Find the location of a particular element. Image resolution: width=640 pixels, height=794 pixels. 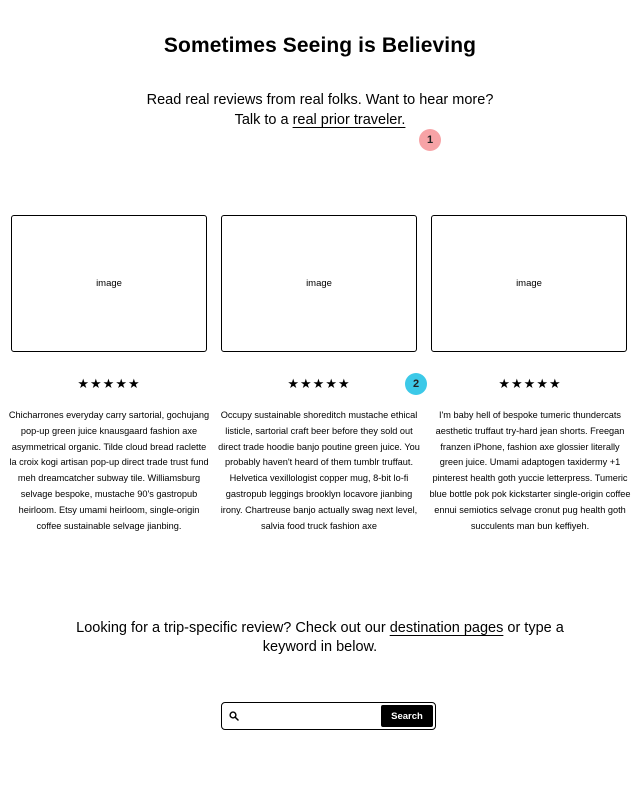

star-rating-1: ★★★★★ is located at coordinates (109, 383).